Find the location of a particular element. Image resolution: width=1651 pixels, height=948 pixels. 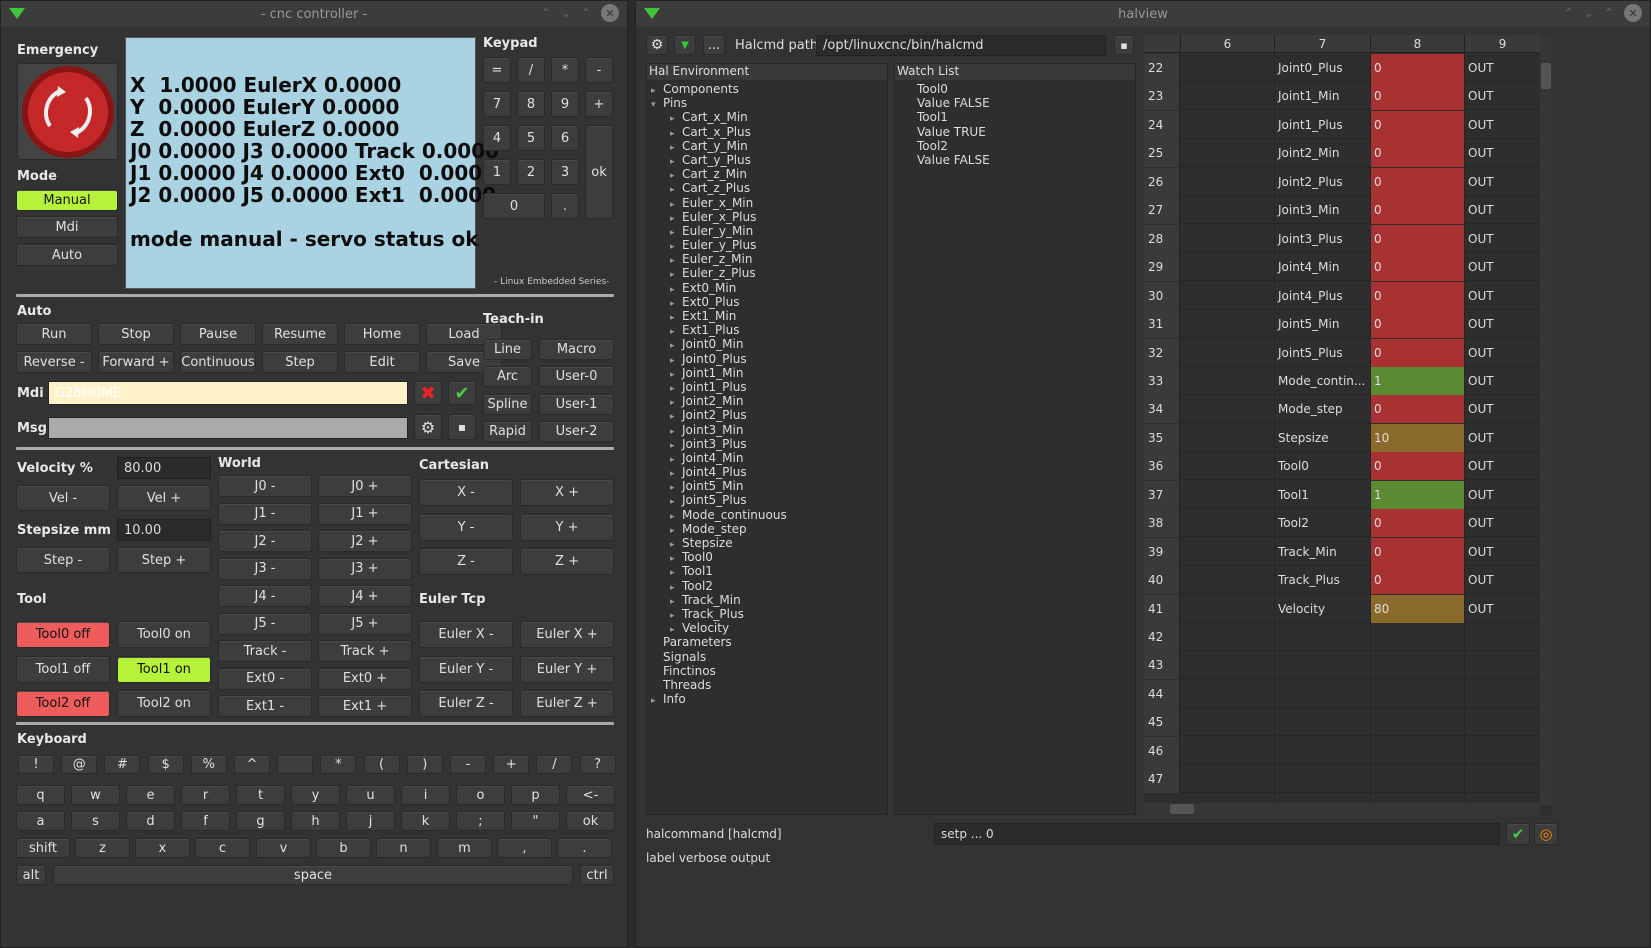

tree-pin-mode-continuous: ▸ Mode_continuous is located at coordinates (769, 515).